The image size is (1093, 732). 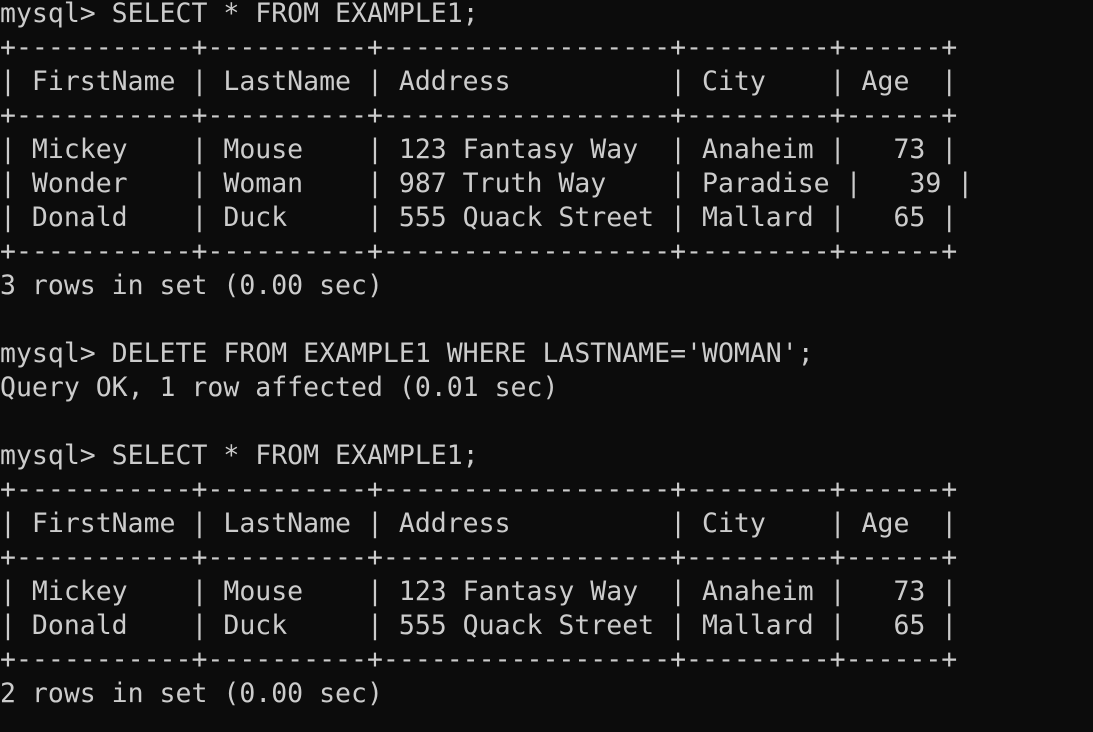 I want to click on result-summary-1: 3 rows in set (0.00 sec), so click(x=191, y=285).